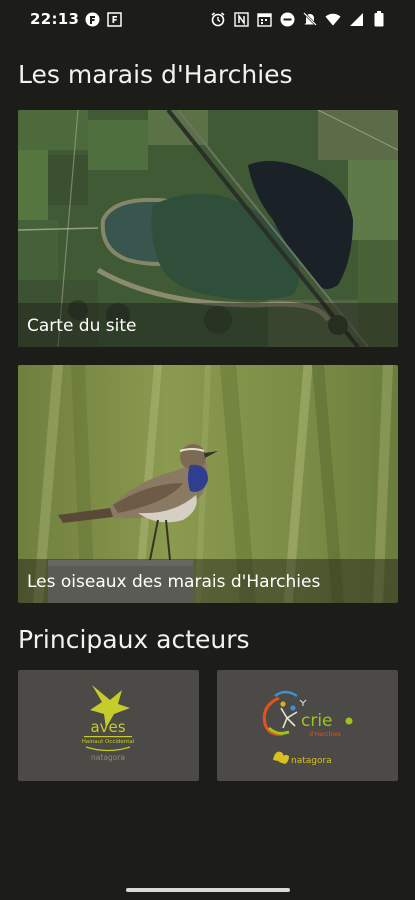 The width and height of the screenshot is (415, 900). What do you see at coordinates (310, 19) in the screenshot?
I see `mute-icon` at bounding box center [310, 19].